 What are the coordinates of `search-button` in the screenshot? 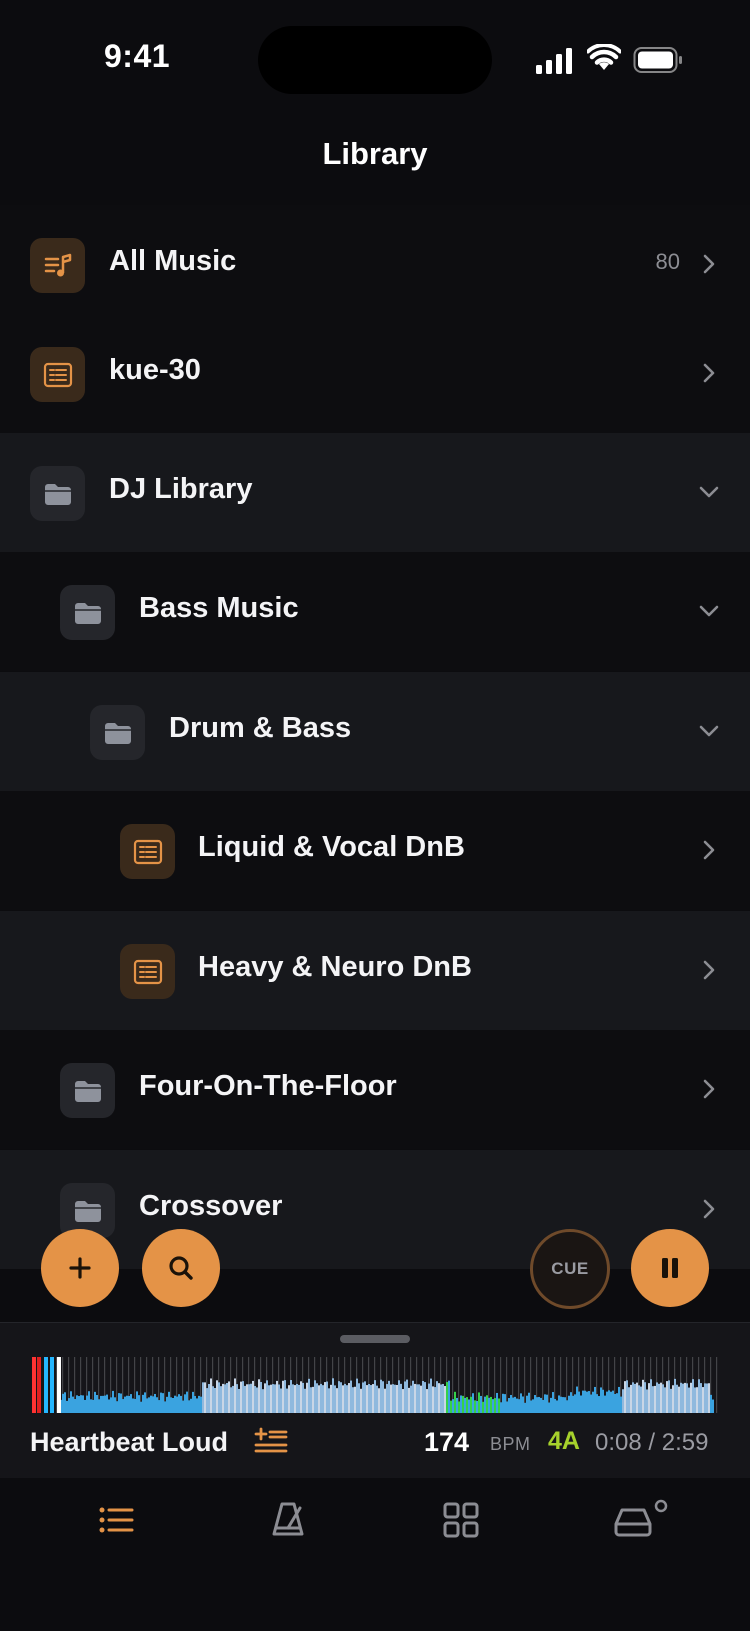 It's located at (181, 1268).